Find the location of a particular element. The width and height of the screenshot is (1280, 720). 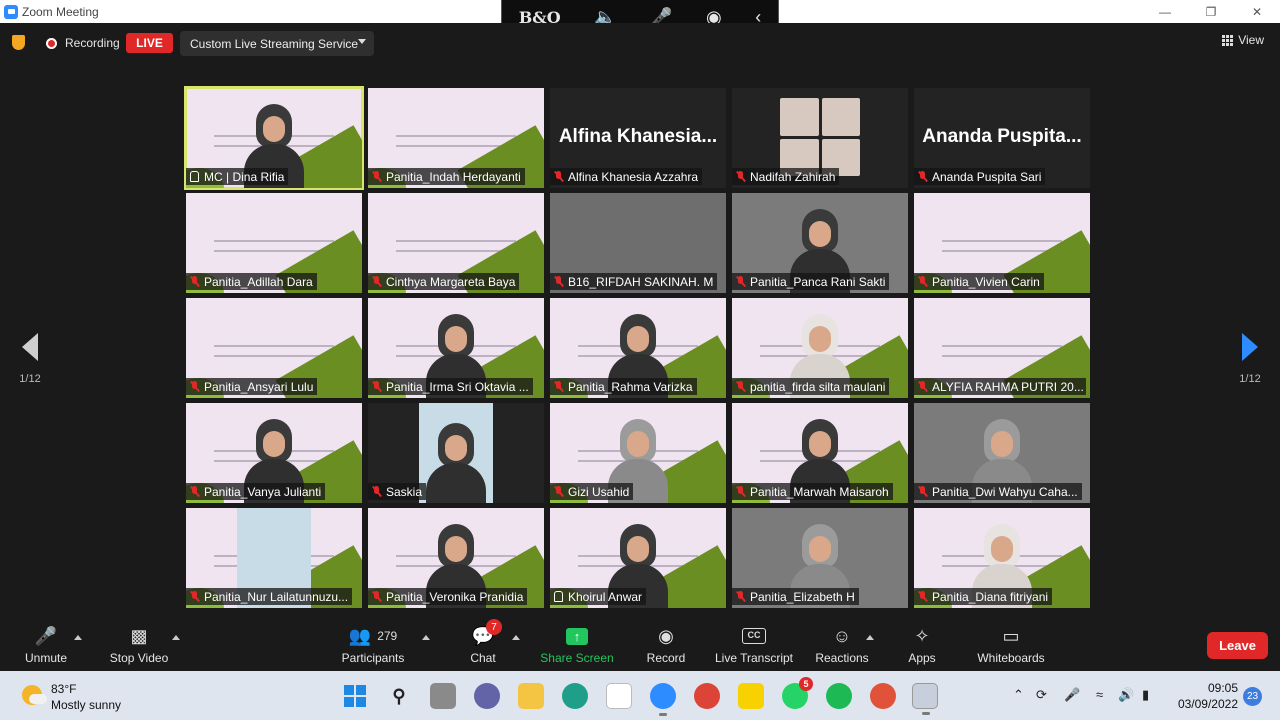

view-button: View is located at coordinates (1243, 40).